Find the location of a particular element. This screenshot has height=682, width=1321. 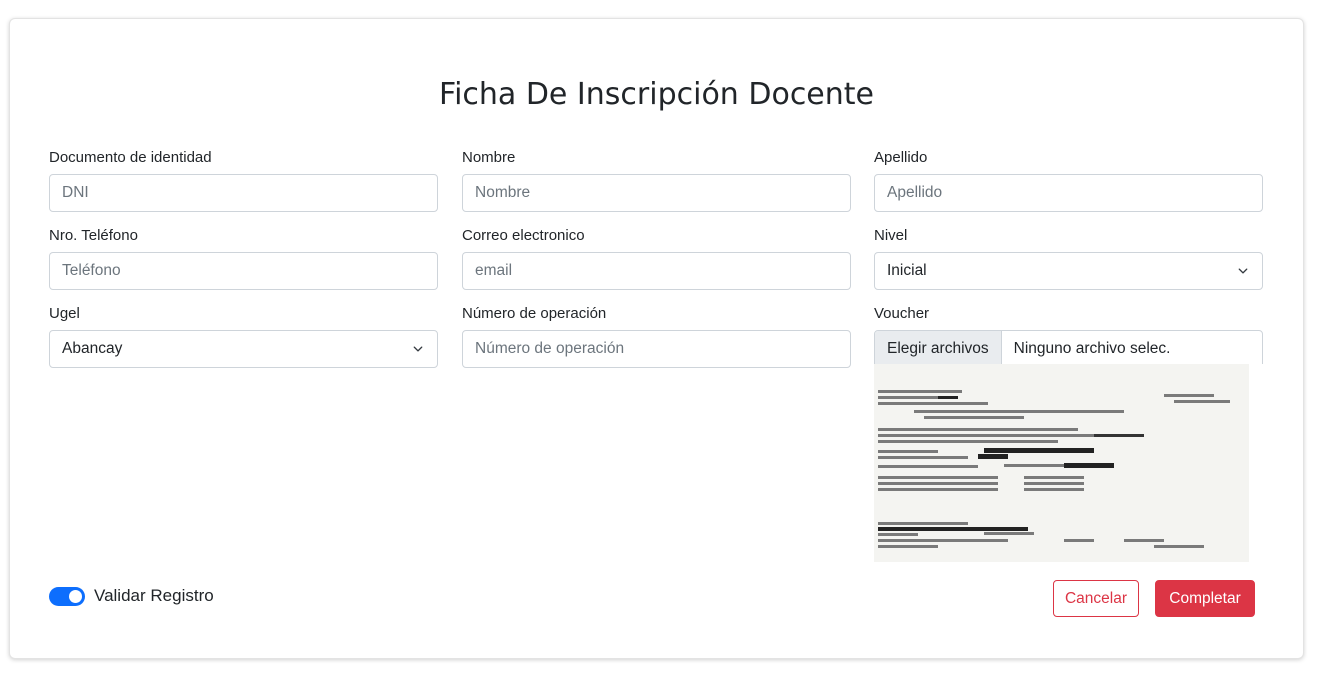

ugel-selected-value: Abancay is located at coordinates (92, 348).